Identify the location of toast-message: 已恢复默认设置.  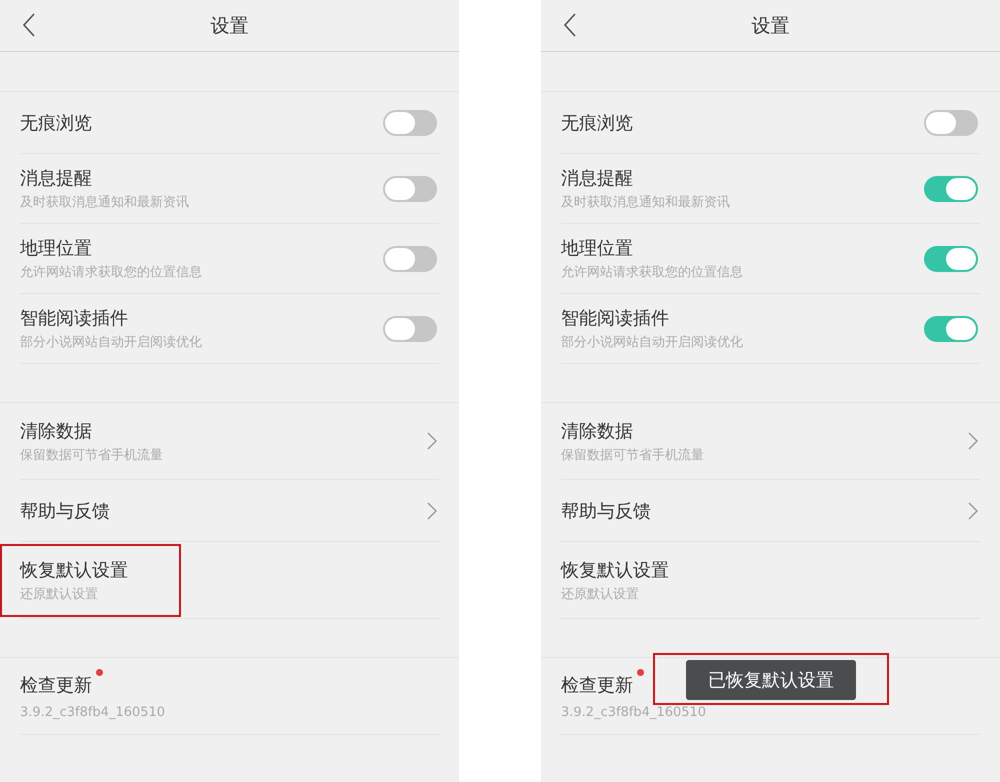
(771, 680).